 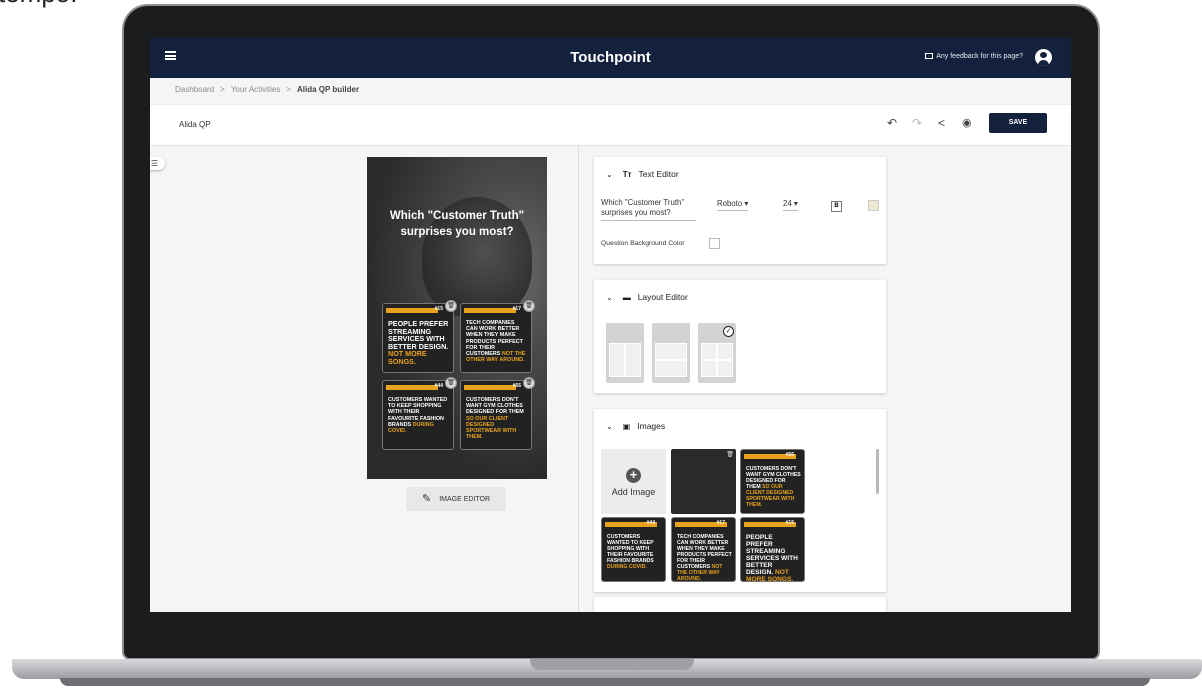 I want to click on question-bg-color-label: Question Background Color, so click(x=643, y=243).